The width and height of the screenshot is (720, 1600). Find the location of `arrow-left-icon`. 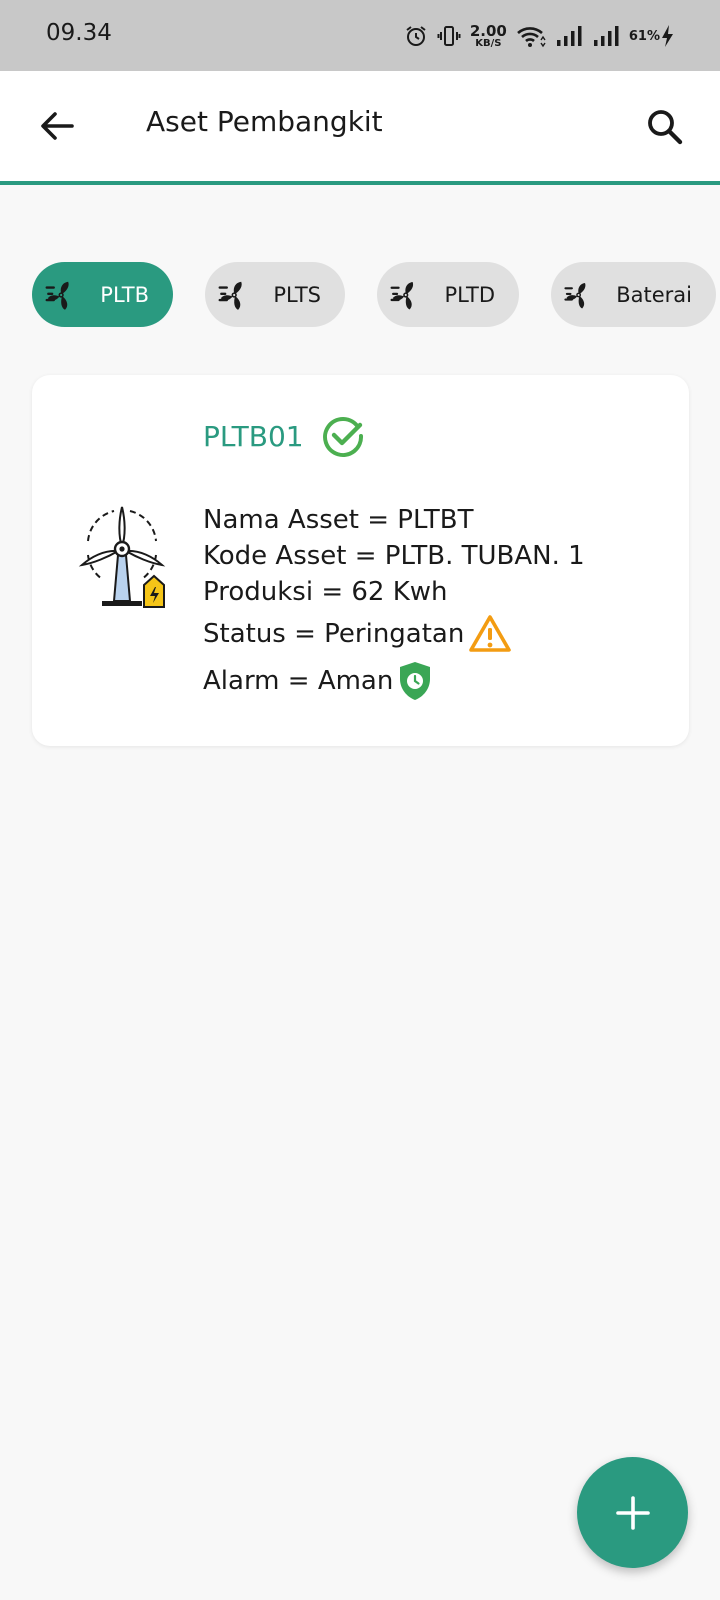

arrow-left-icon is located at coordinates (57, 126).